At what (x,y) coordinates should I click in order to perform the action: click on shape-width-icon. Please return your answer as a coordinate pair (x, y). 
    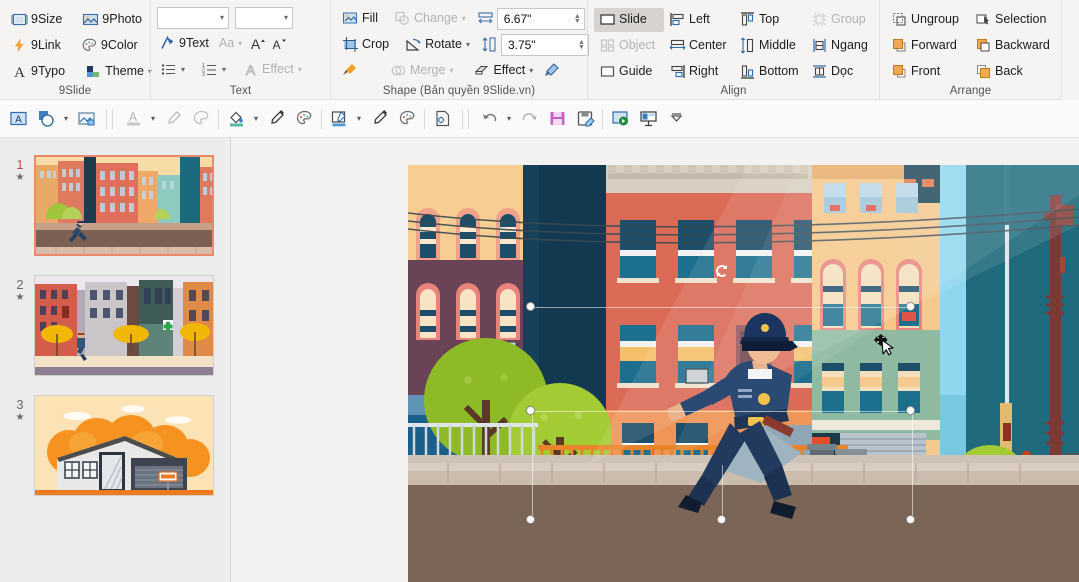
    Looking at the image, I should click on (485, 18).